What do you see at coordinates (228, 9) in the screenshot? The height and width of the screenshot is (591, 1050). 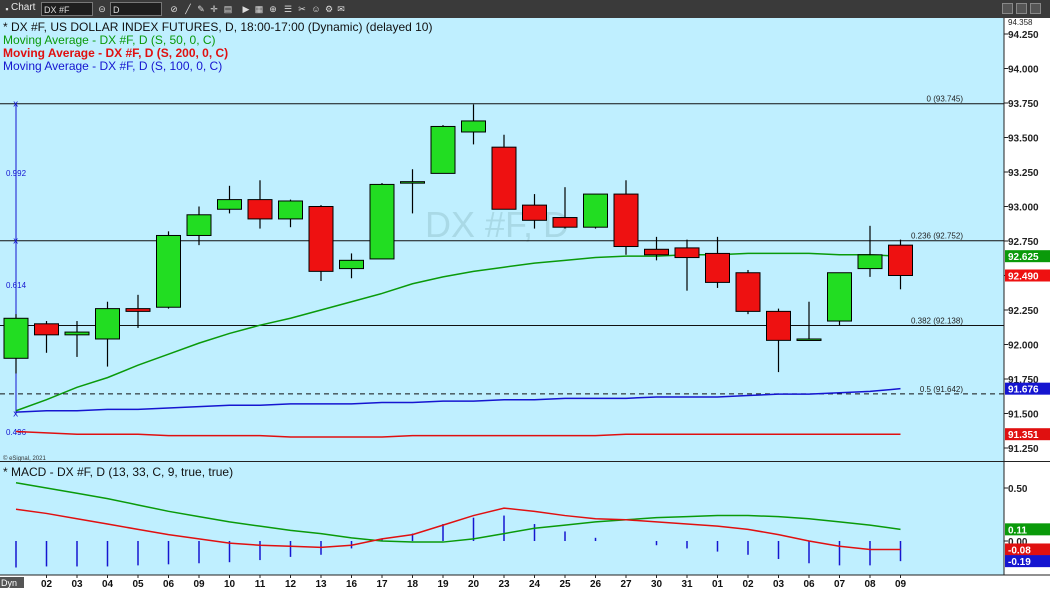 I see `bar-style-icon: ▤` at bounding box center [228, 9].